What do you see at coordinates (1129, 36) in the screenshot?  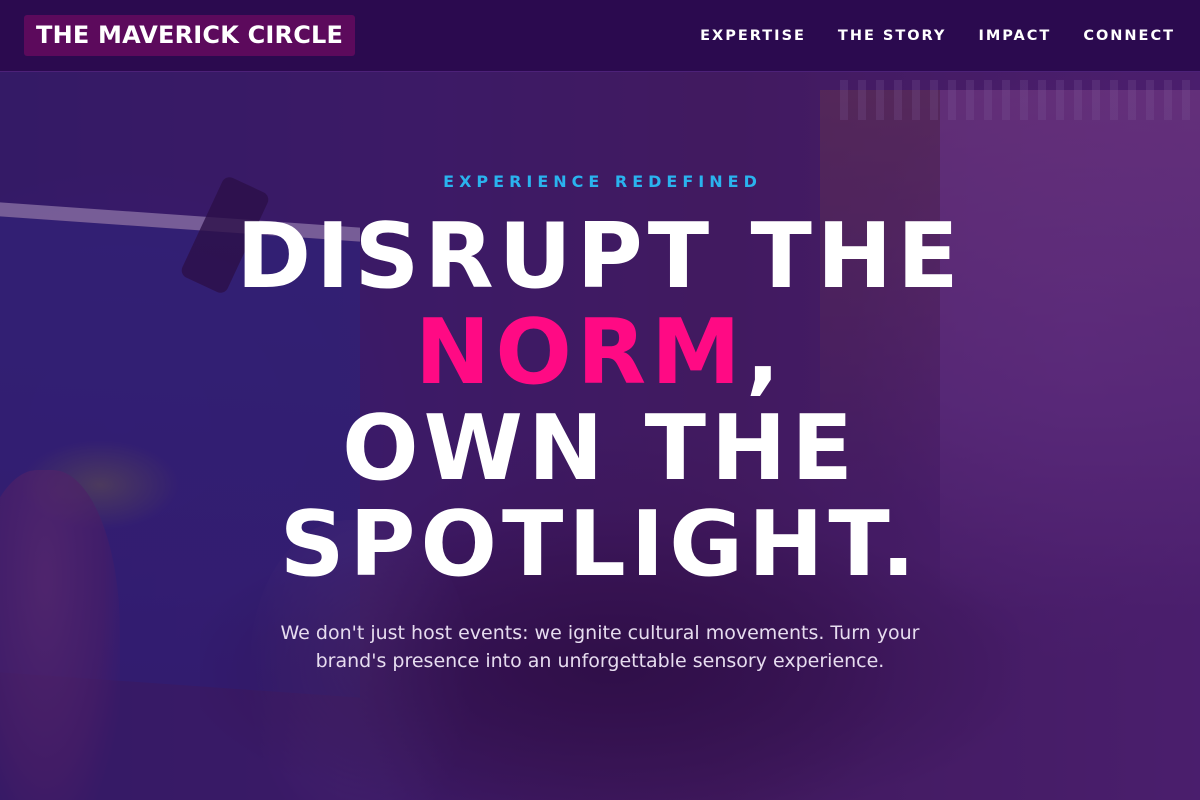 I see `nav-link-connect: CONNECT` at bounding box center [1129, 36].